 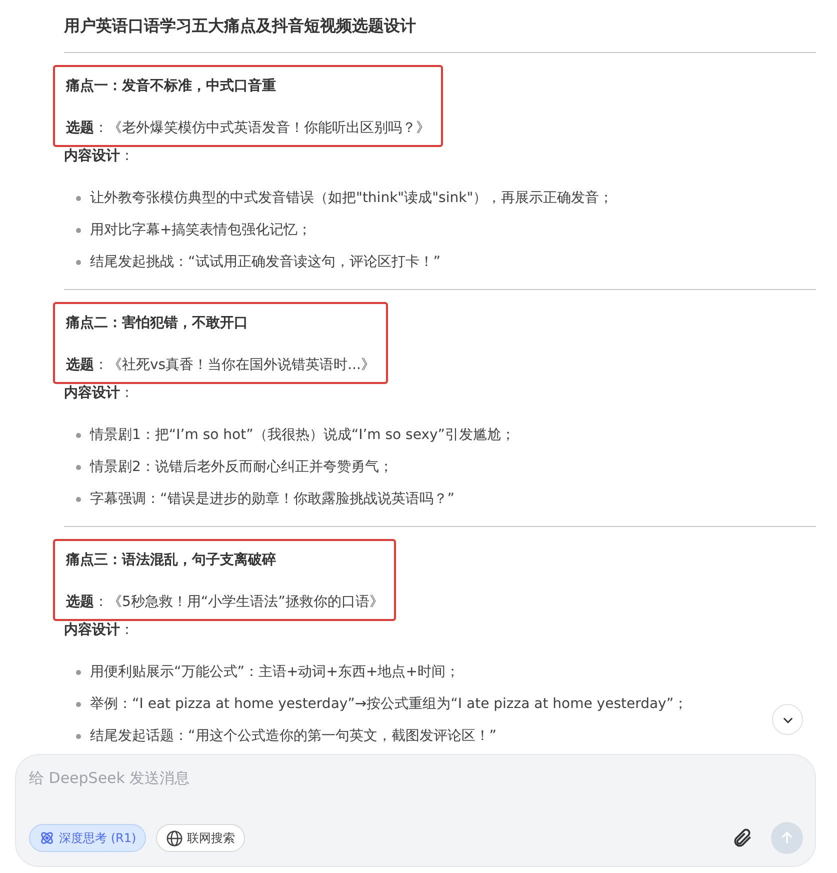 I want to click on bullet-item: 用便利贴展示“万能公式”：主语+动词+东西+地点+时间；, so click(x=275, y=672).